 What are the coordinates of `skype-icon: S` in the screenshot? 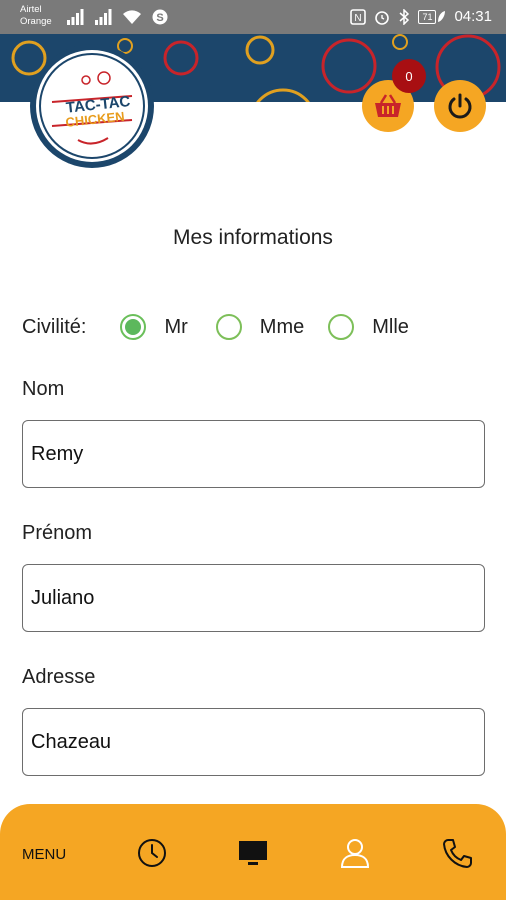 It's located at (160, 17).